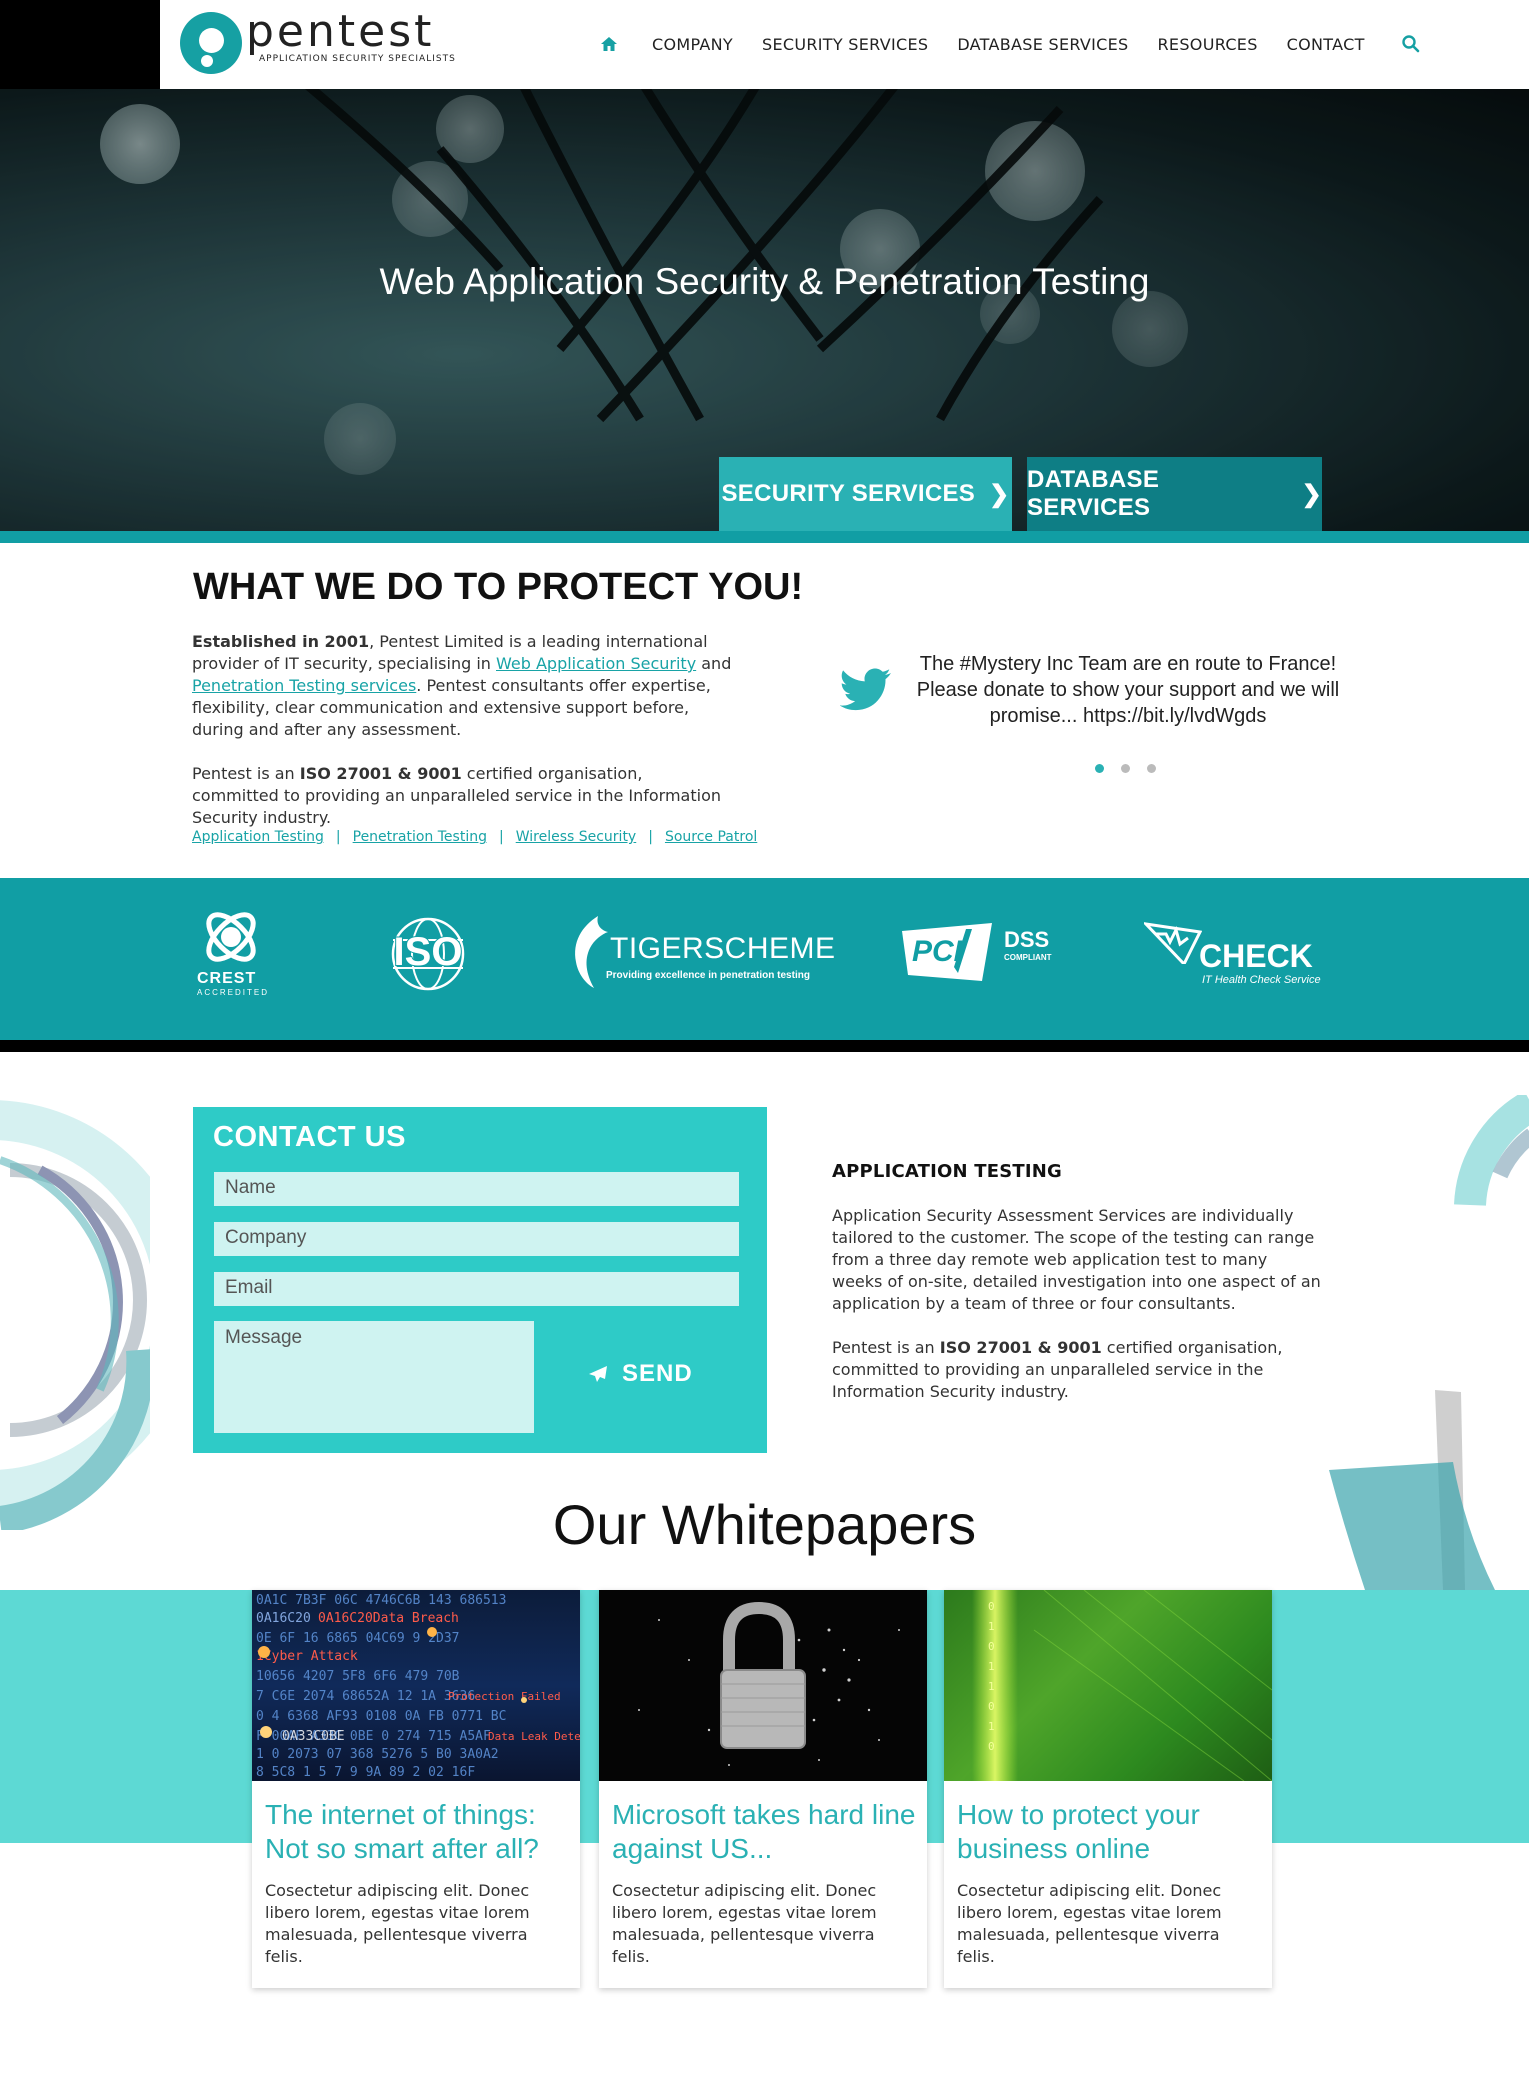  I want to click on decorative-rings-left, so click(75, 1315).